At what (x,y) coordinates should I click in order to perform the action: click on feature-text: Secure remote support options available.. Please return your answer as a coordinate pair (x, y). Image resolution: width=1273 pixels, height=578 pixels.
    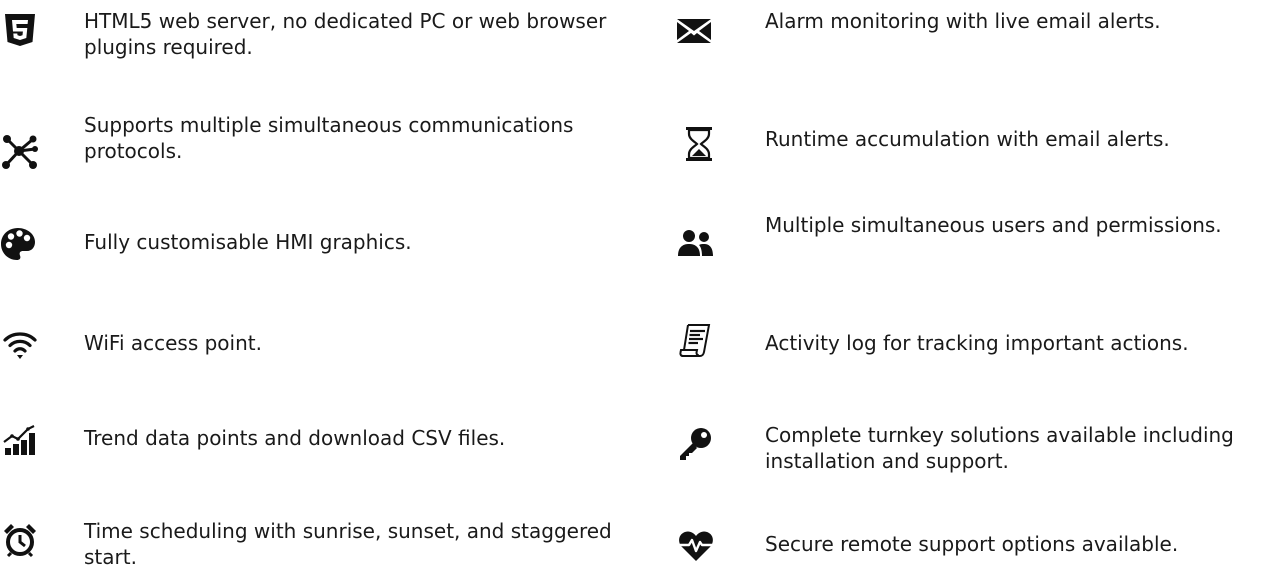
    Looking at the image, I should click on (972, 544).